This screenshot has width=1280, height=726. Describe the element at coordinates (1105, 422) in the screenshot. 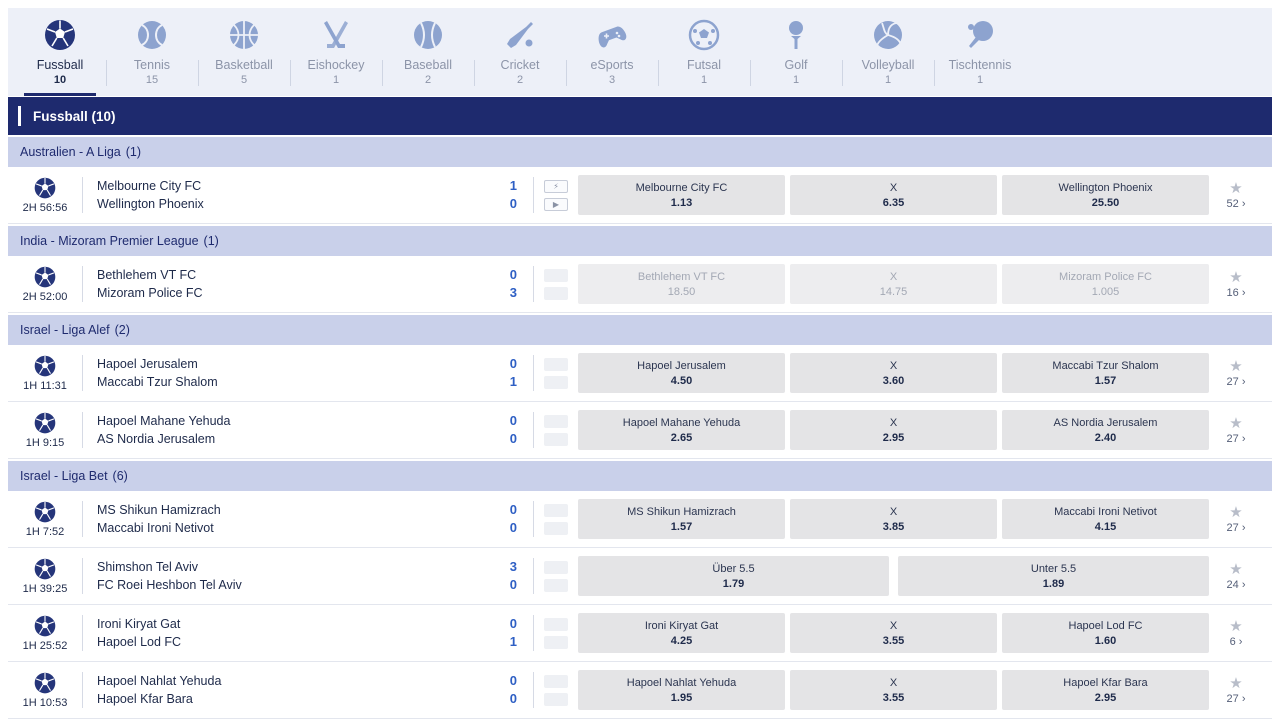

I see `odds-label: AS Nordia Jerusalem` at that location.